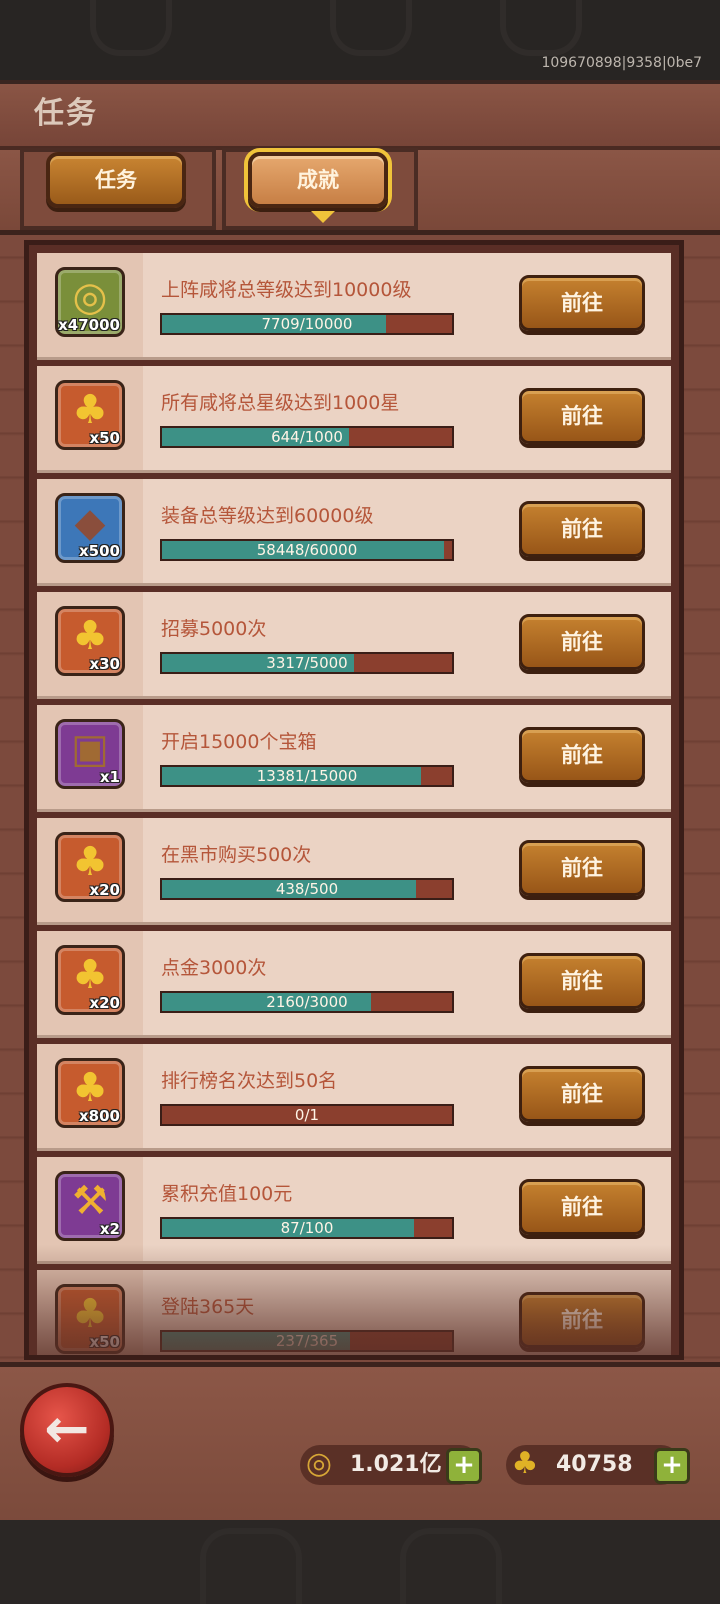  I want to click on progress-text: 438/500, so click(307, 889).